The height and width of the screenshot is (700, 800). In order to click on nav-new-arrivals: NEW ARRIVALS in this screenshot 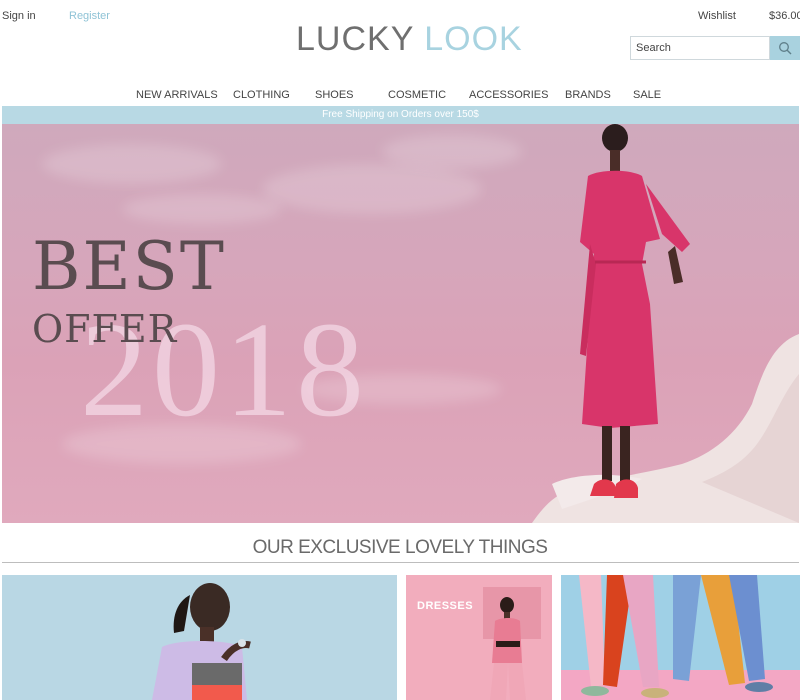, I will do `click(177, 95)`.